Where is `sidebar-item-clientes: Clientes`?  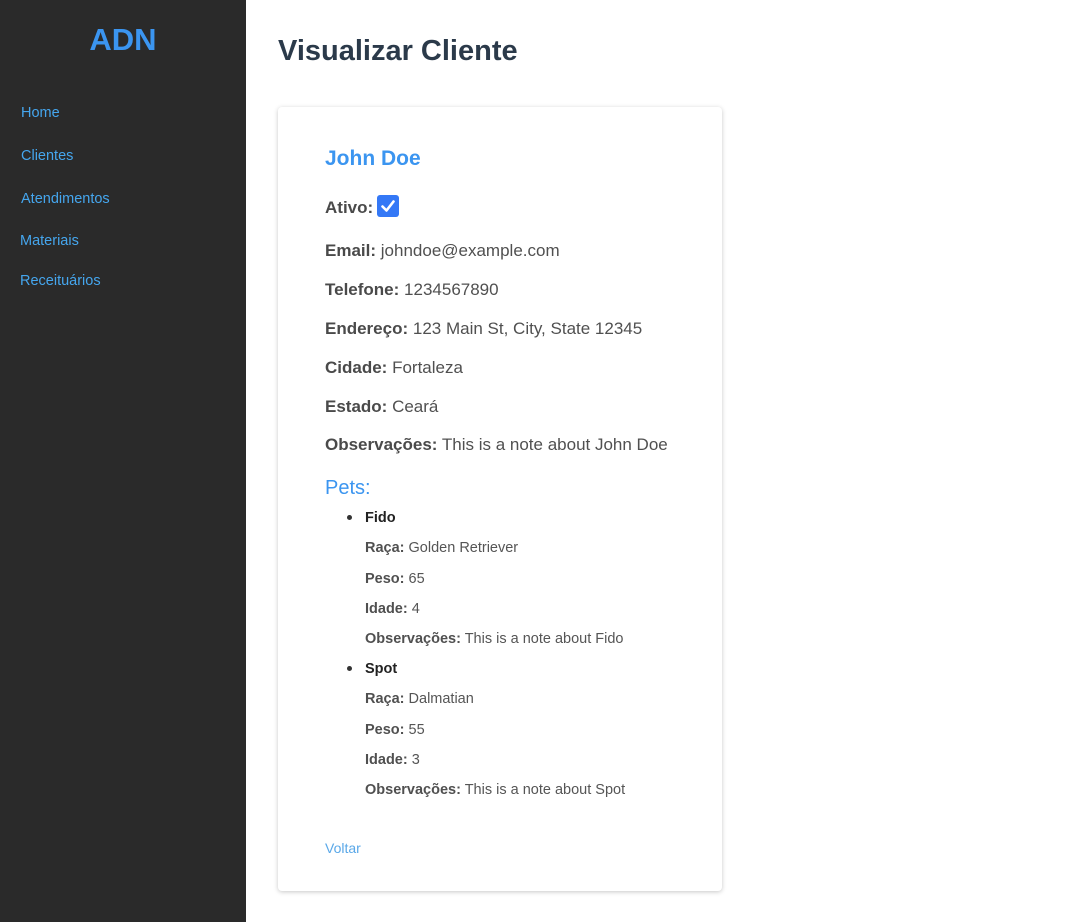 sidebar-item-clientes: Clientes is located at coordinates (47, 156).